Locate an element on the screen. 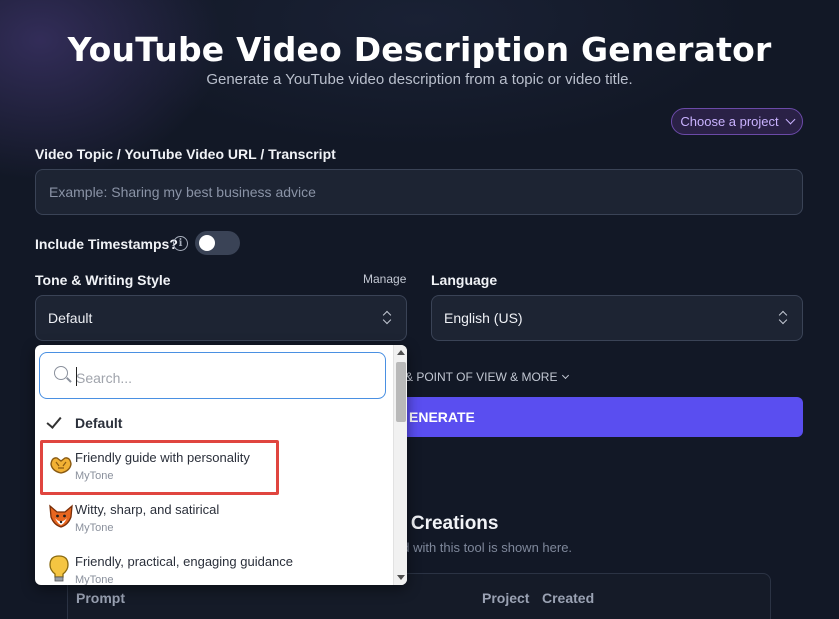  check-icon is located at coordinates (54, 421).